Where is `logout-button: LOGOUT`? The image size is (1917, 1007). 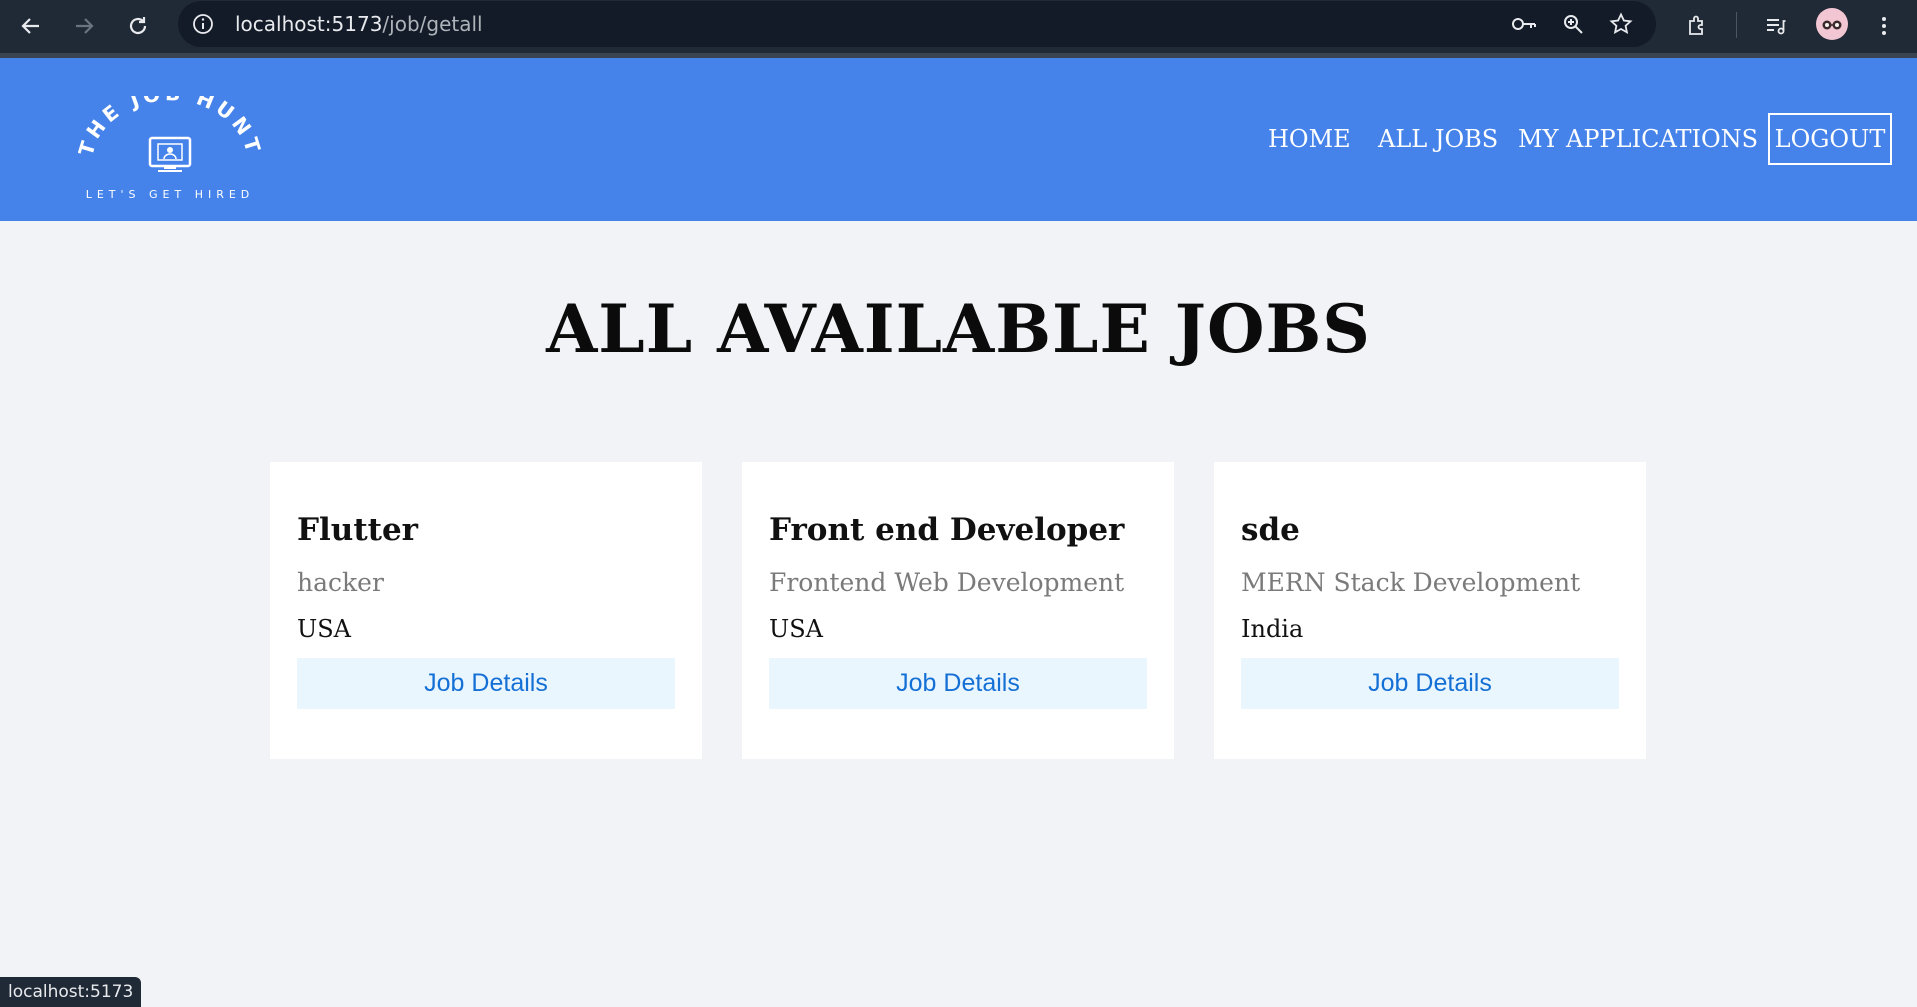
logout-button: LOGOUT is located at coordinates (1830, 139).